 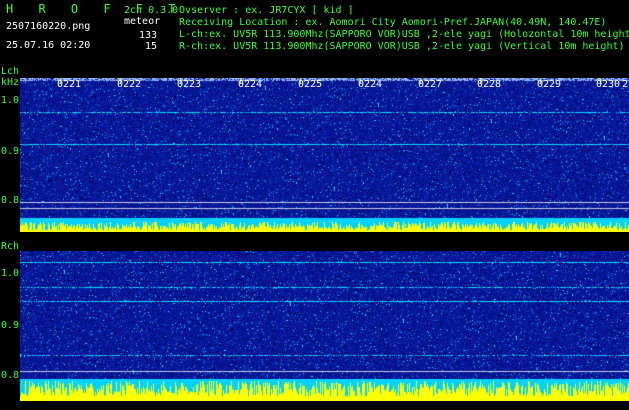 I want to click on lch-ytick: 0.9, so click(x=10, y=151).